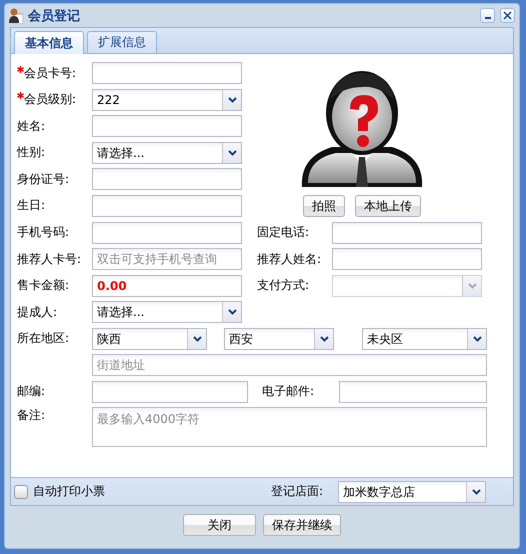  What do you see at coordinates (43, 179) in the screenshot?
I see `field-label: 身份证号:` at bounding box center [43, 179].